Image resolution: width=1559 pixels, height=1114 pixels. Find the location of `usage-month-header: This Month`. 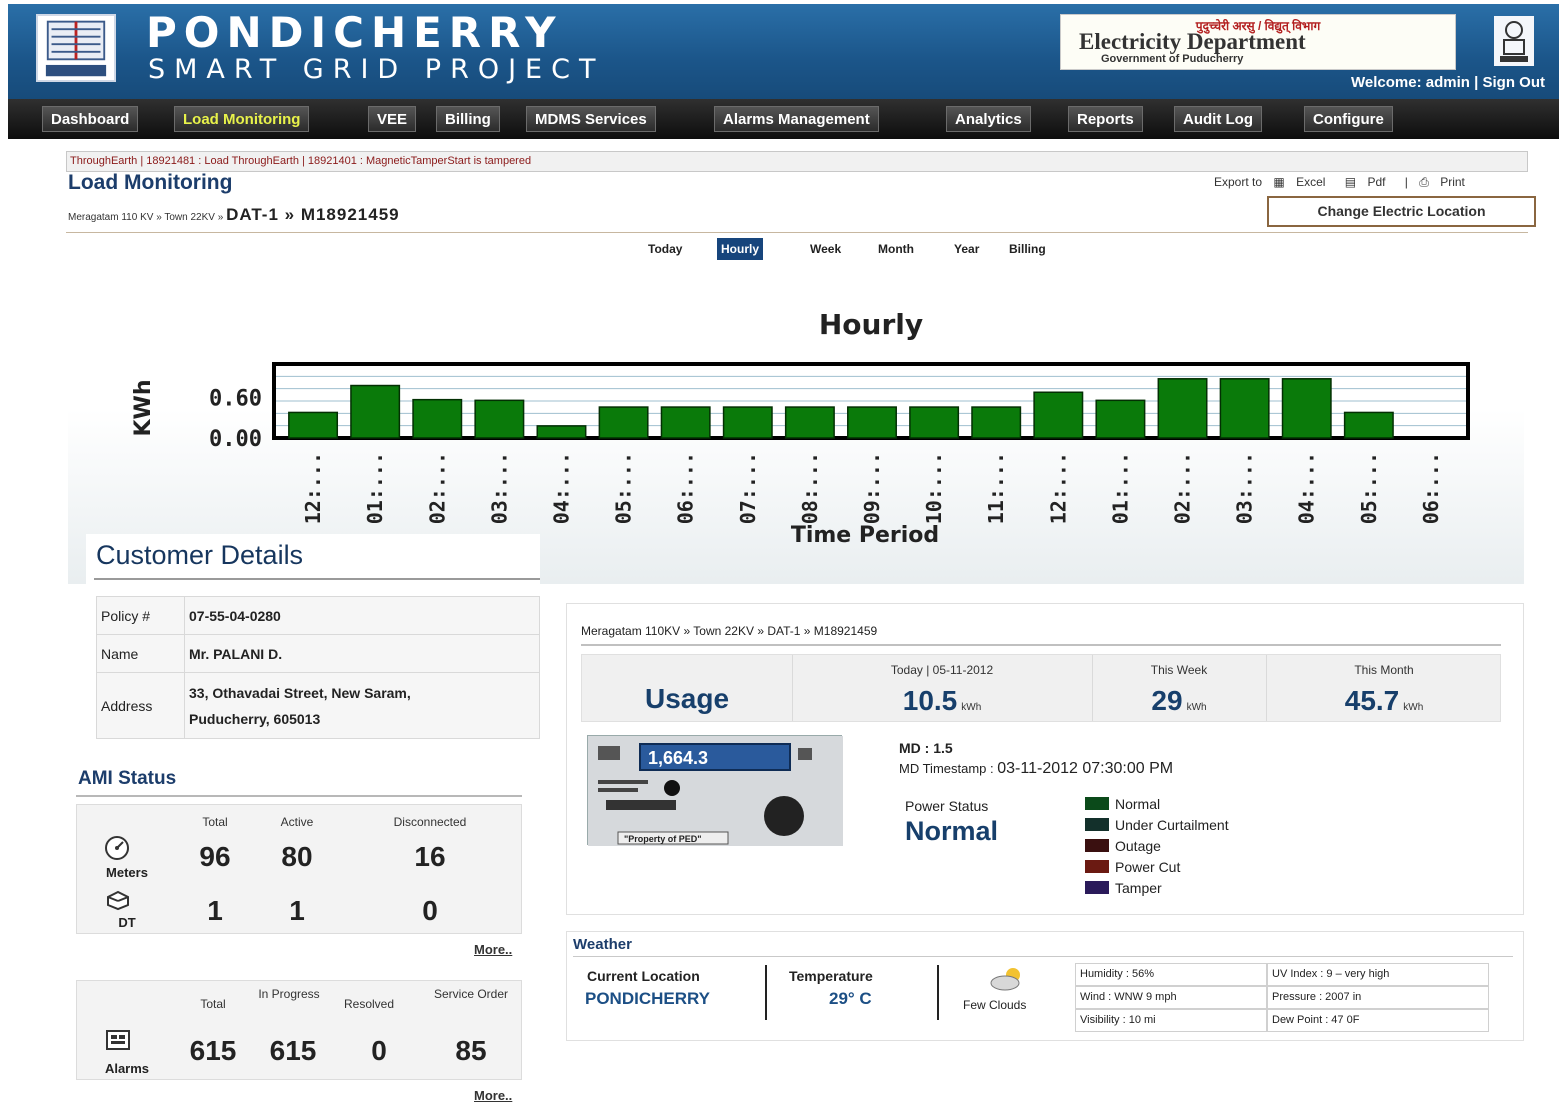

usage-month-header: This Month is located at coordinates (1384, 670).